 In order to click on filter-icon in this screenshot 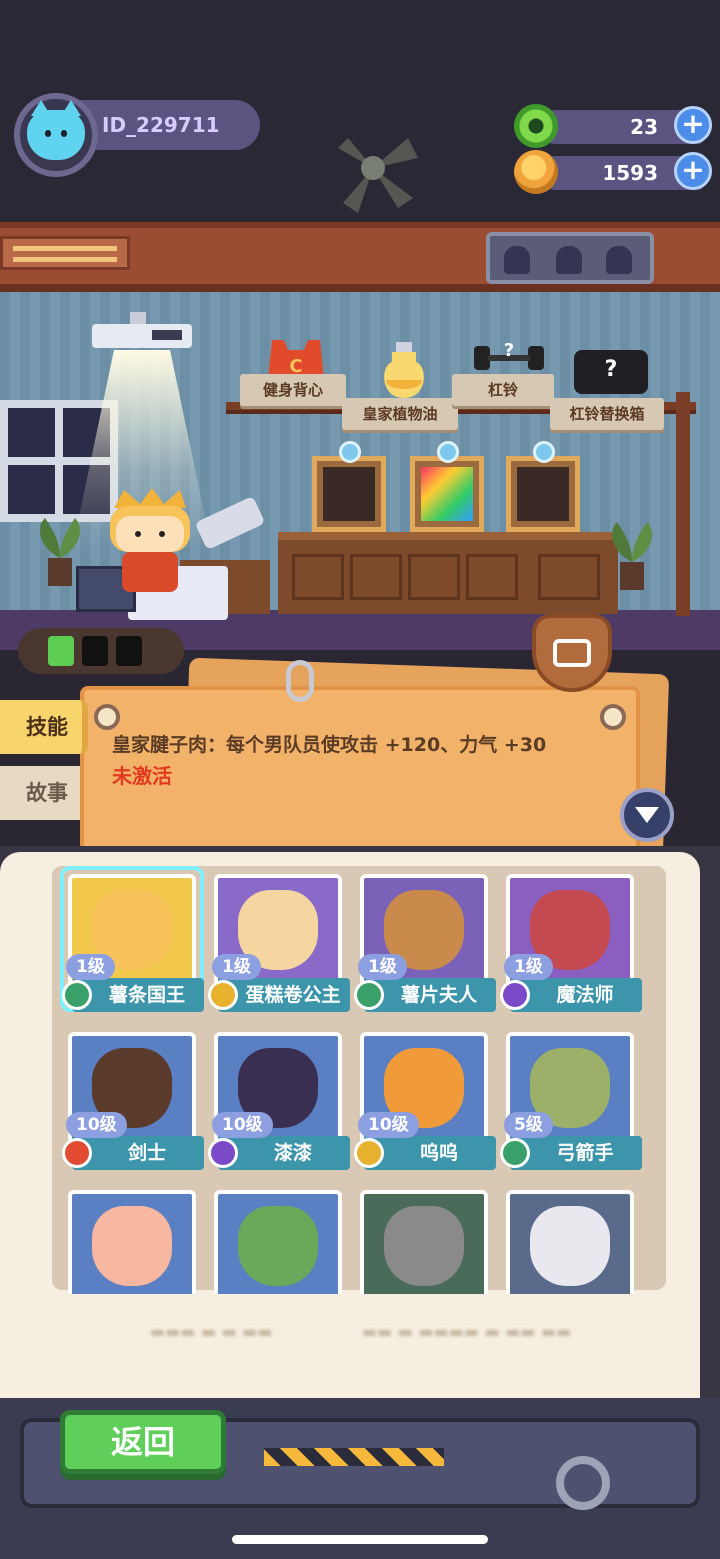, I will do `click(647, 815)`.